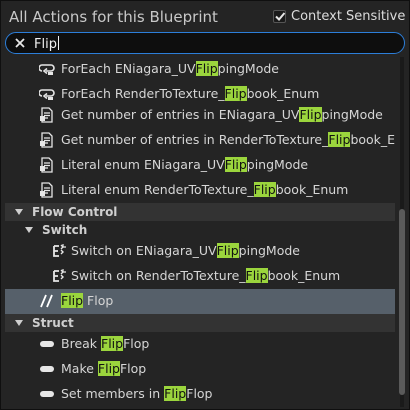  What do you see at coordinates (143, 164) in the screenshot?
I see `action-label-prefix: Literal enum ENiagara_UV` at bounding box center [143, 164].